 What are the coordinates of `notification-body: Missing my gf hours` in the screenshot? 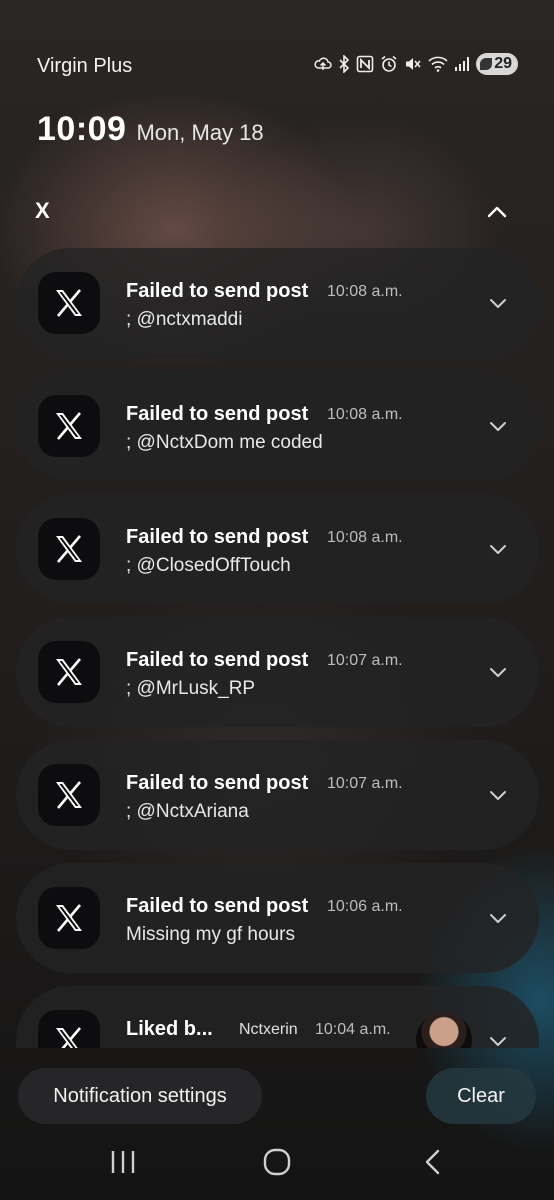 It's located at (210, 934).